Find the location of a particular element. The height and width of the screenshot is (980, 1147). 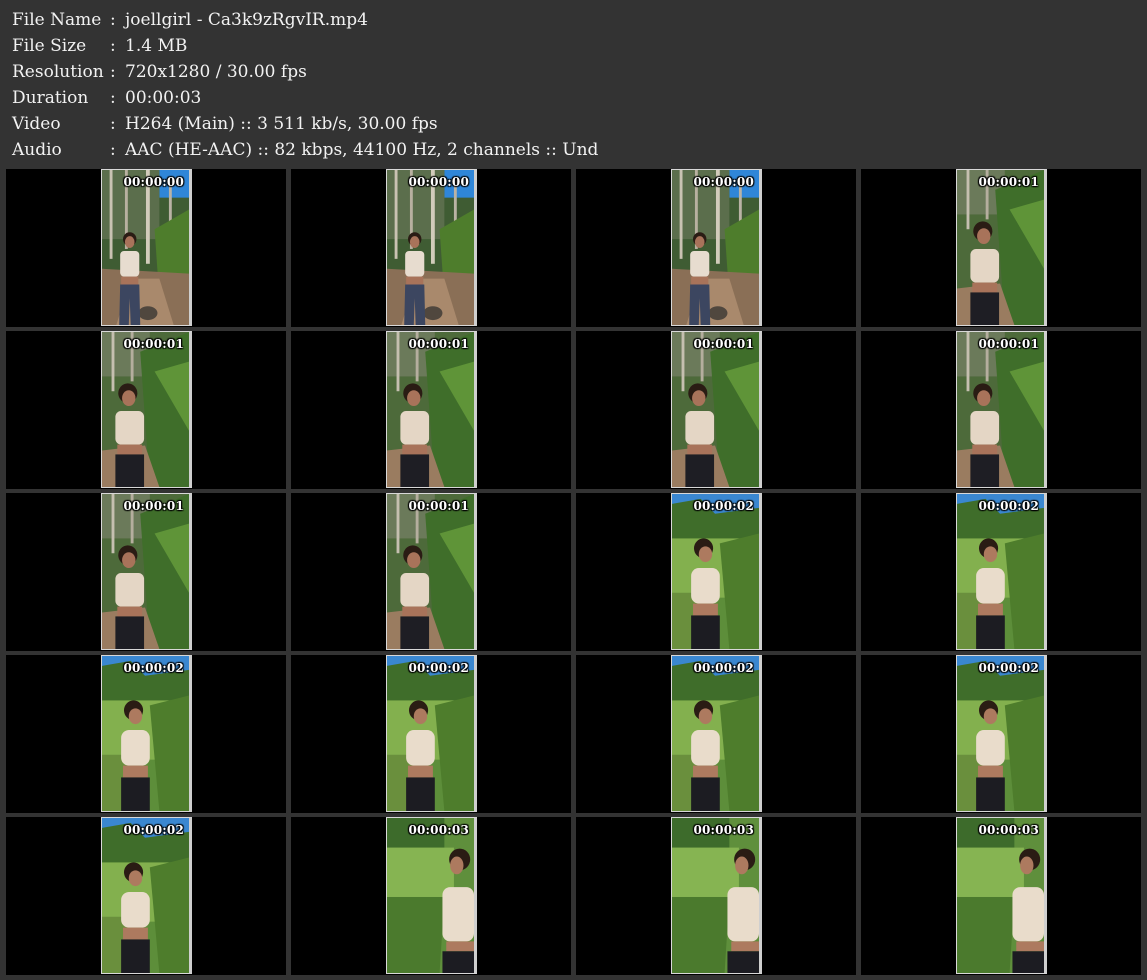

info-value: joellgirl - Ca3k9zRgvIR.mp4 is located at coordinates (246, 20).